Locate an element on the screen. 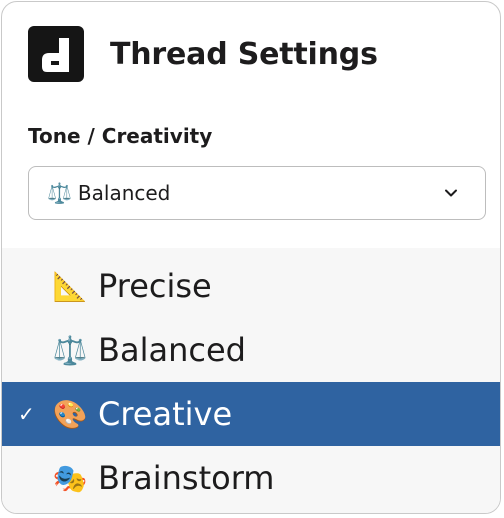  selected-value: Balanced is located at coordinates (124, 193).